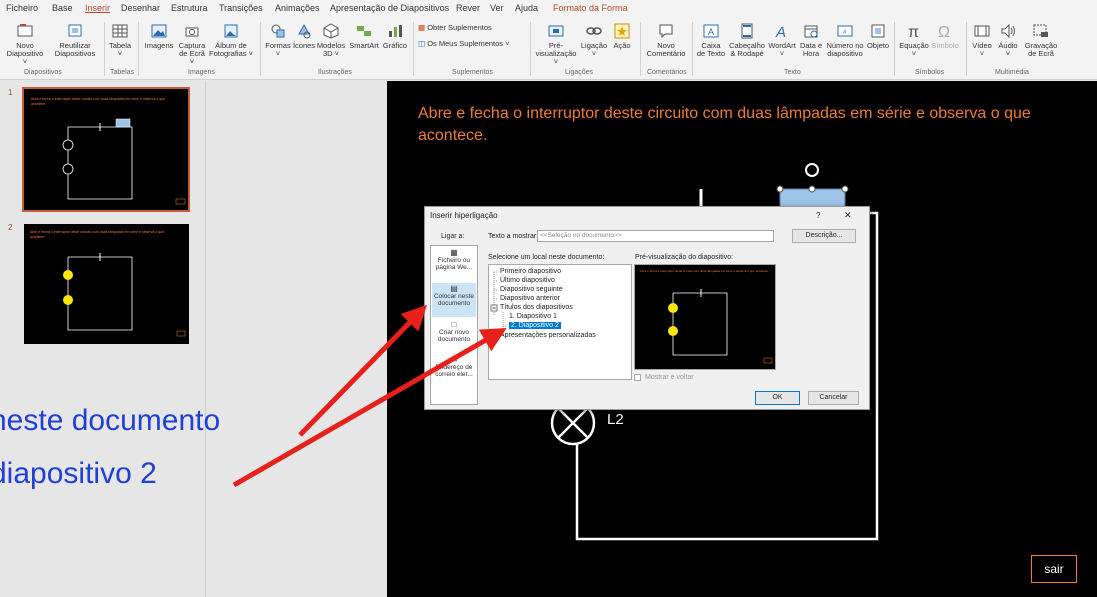  I want to click on header-footer-button: Cabeçalho & Rodapé, so click(747, 40).